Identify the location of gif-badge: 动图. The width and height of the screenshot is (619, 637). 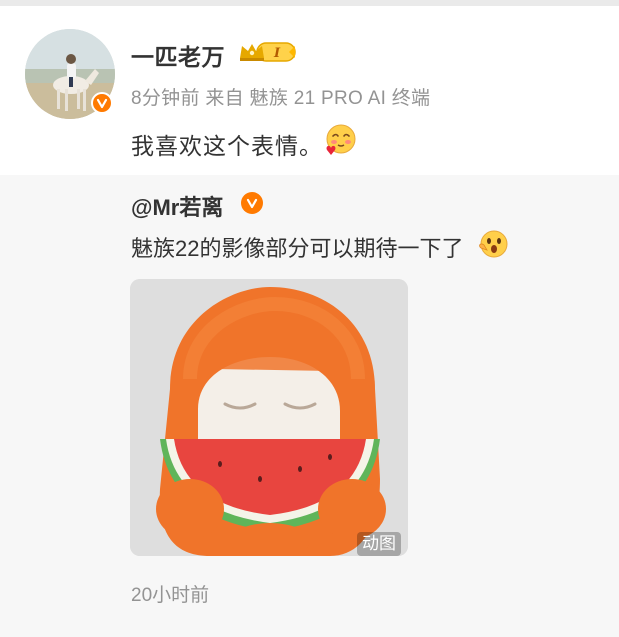
(379, 544).